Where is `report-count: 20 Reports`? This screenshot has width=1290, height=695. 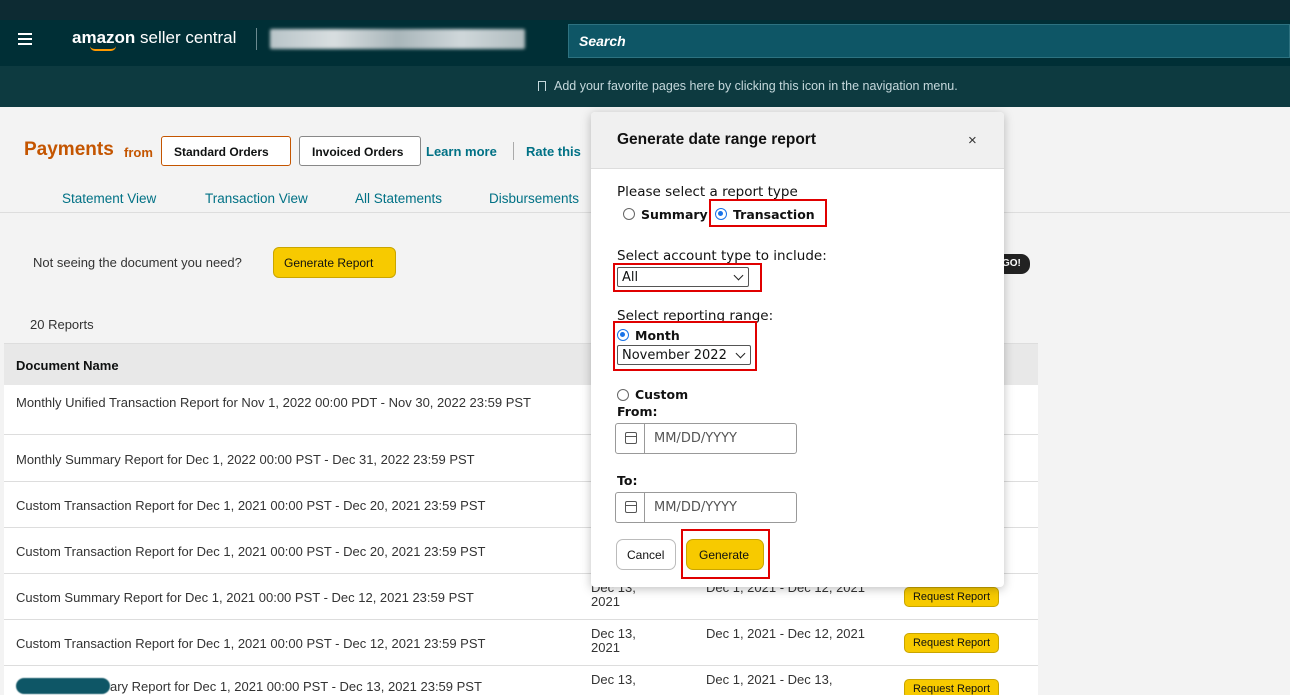 report-count: 20 Reports is located at coordinates (62, 324).